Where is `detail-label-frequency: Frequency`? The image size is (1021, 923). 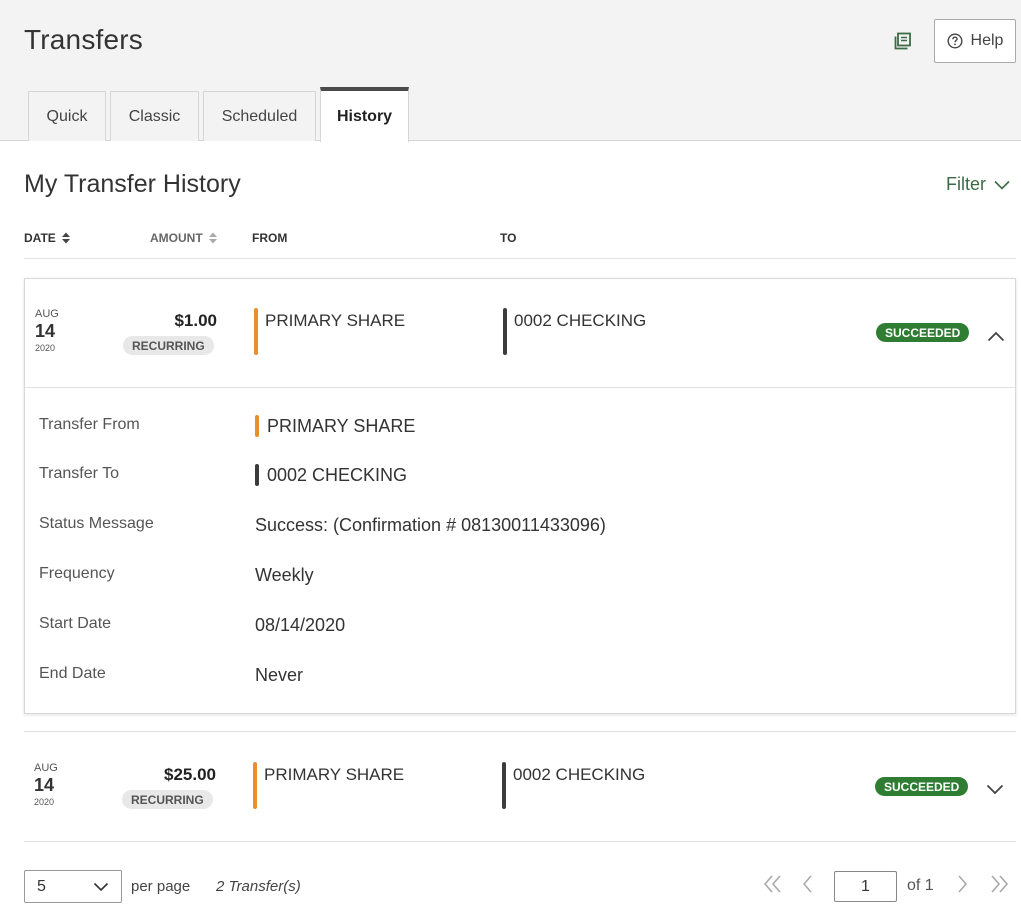
detail-label-frequency: Frequency is located at coordinates (77, 573).